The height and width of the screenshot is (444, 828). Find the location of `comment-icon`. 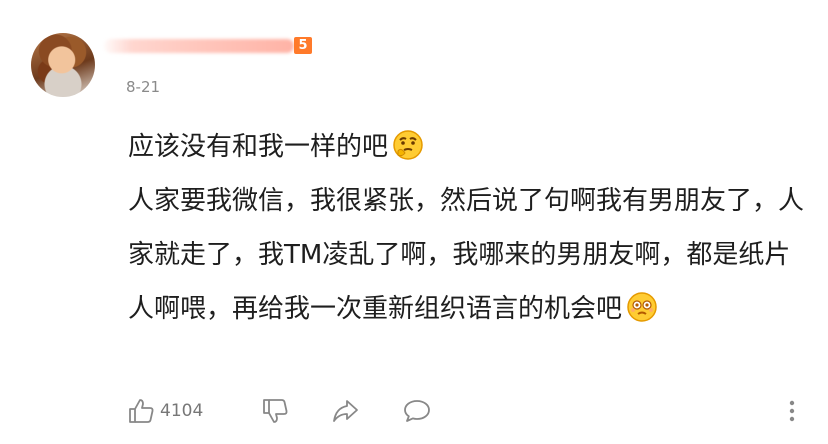

comment-icon is located at coordinates (417, 411).